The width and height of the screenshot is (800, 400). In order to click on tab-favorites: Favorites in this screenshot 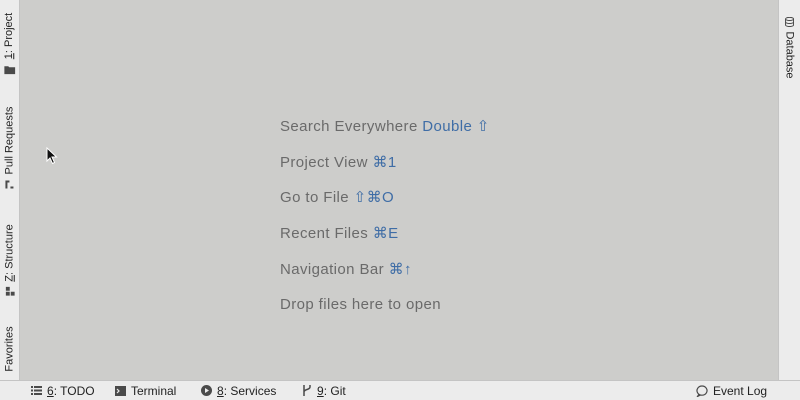, I will do `click(9, 349)`.